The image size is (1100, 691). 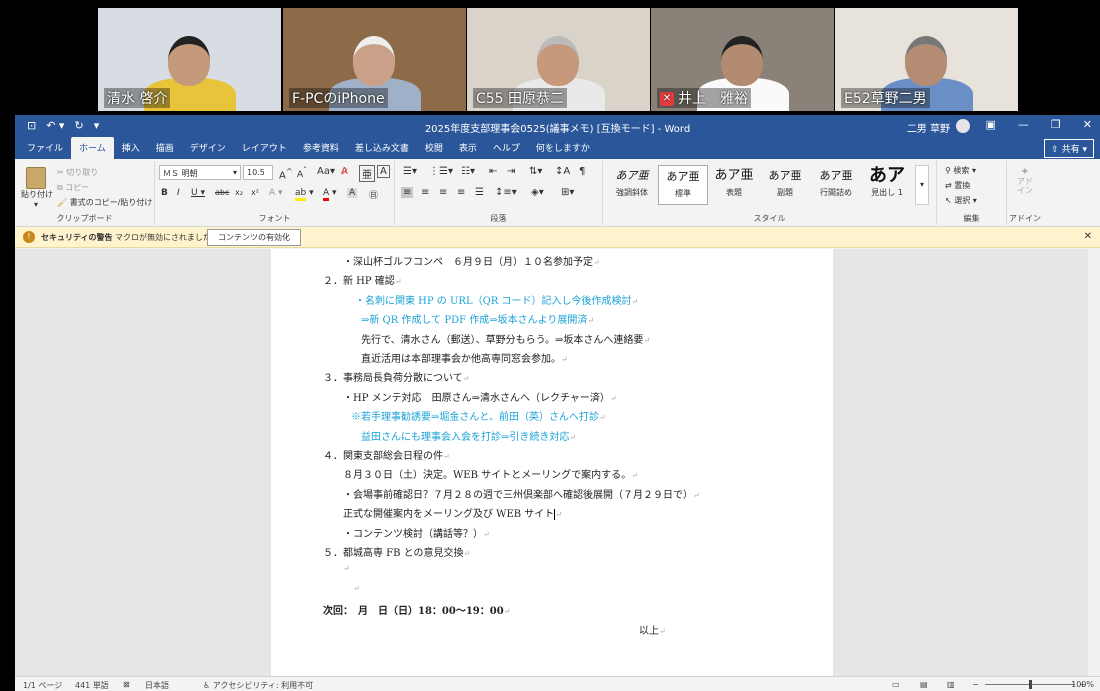 What do you see at coordinates (416, 609) in the screenshot?
I see `document-line: 次回： 月 日（日）18：00～19：00↵` at bounding box center [416, 609].